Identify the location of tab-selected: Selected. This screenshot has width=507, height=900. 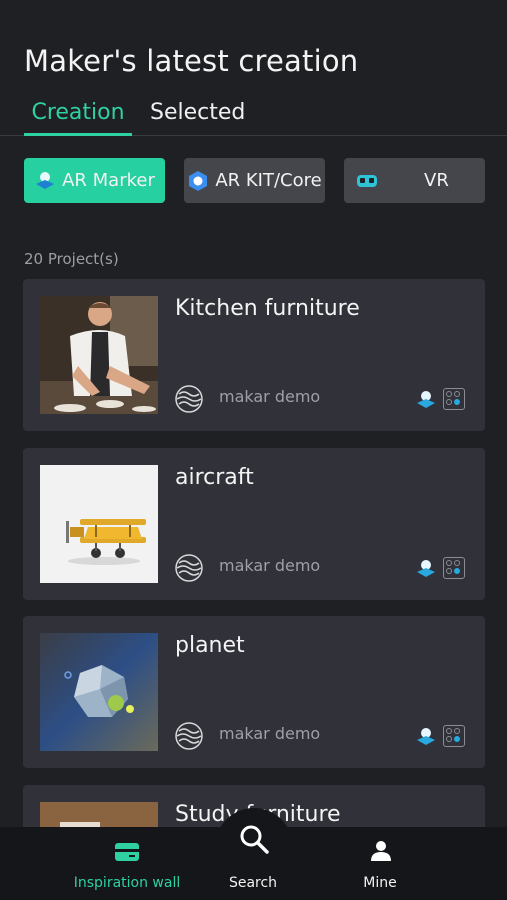
(197, 118).